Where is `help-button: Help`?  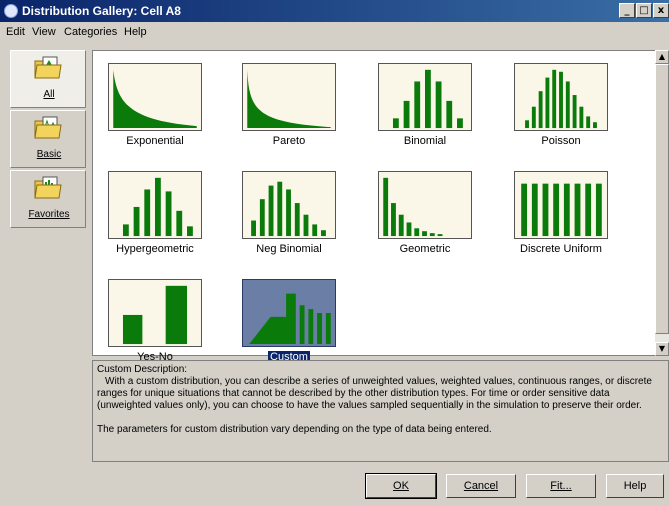
help-button: Help is located at coordinates (635, 486).